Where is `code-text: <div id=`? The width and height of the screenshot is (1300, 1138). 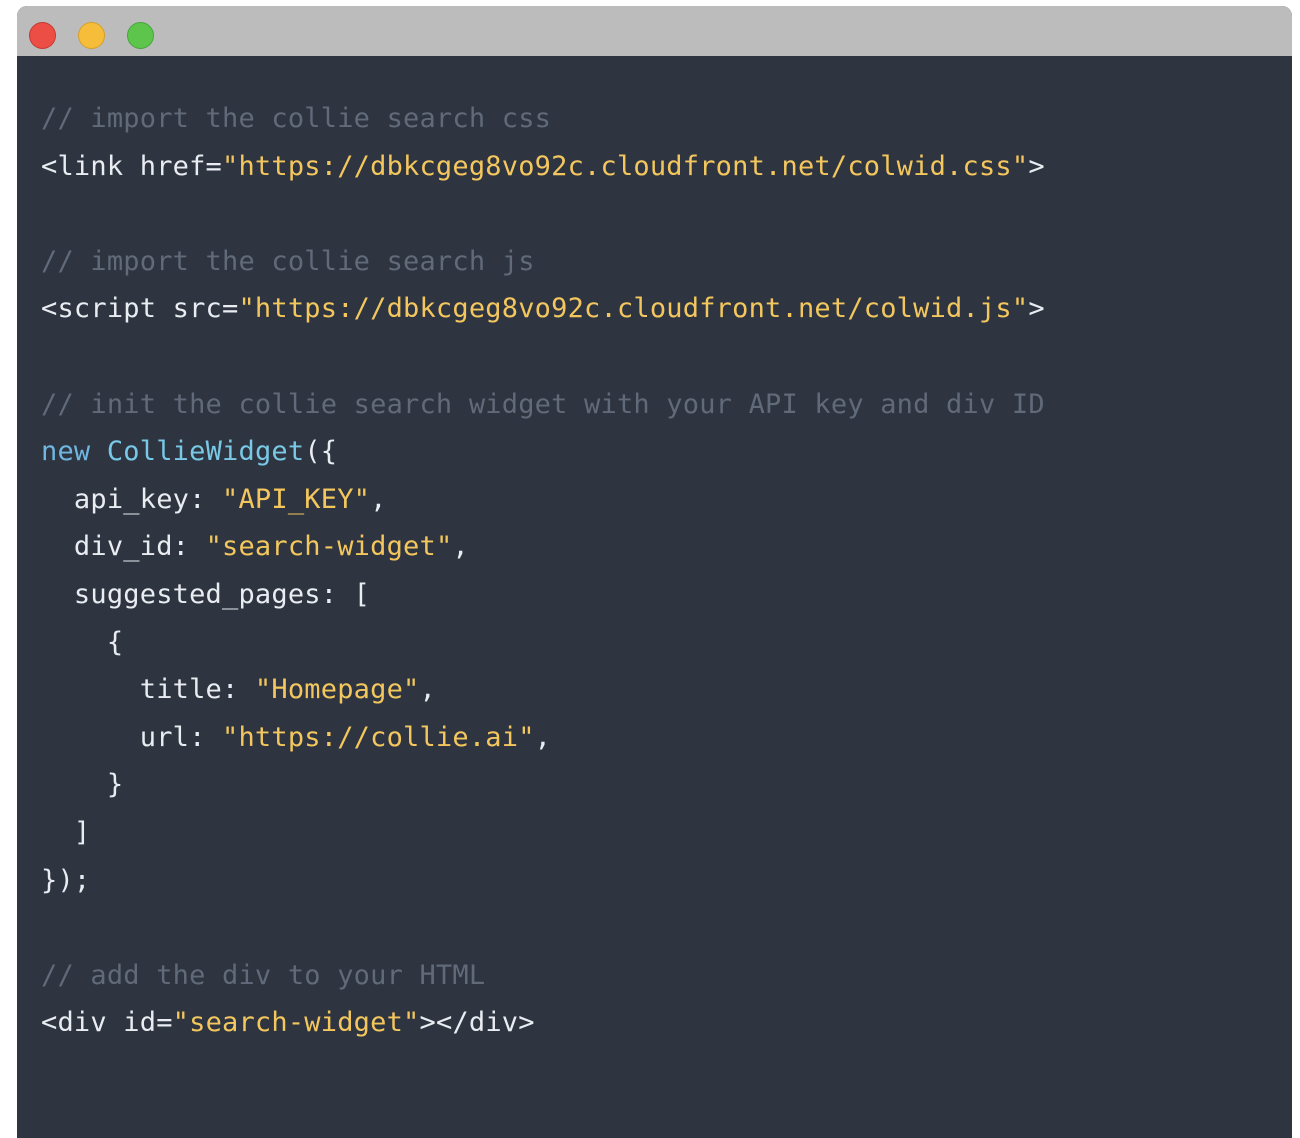 code-text: <div id= is located at coordinates (107, 1023).